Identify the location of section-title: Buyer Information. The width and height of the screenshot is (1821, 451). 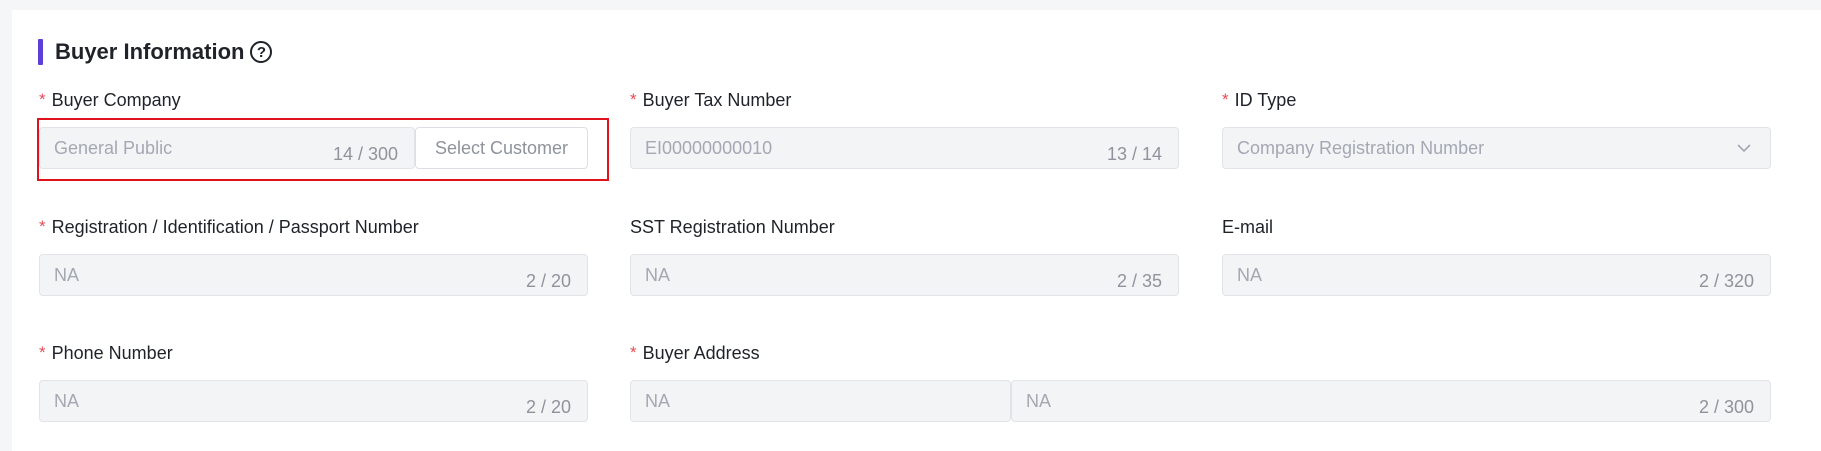
(150, 51).